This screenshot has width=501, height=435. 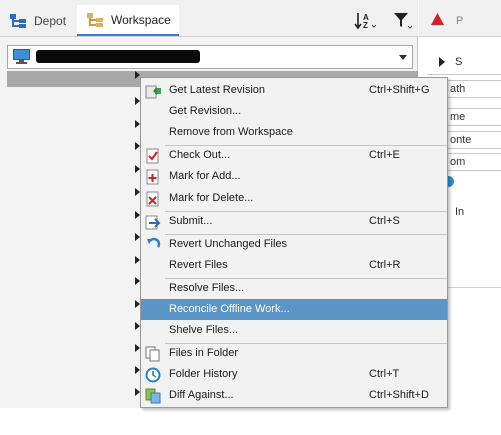 What do you see at coordinates (153, 354) in the screenshot?
I see `files-in-folder-icon` at bounding box center [153, 354].